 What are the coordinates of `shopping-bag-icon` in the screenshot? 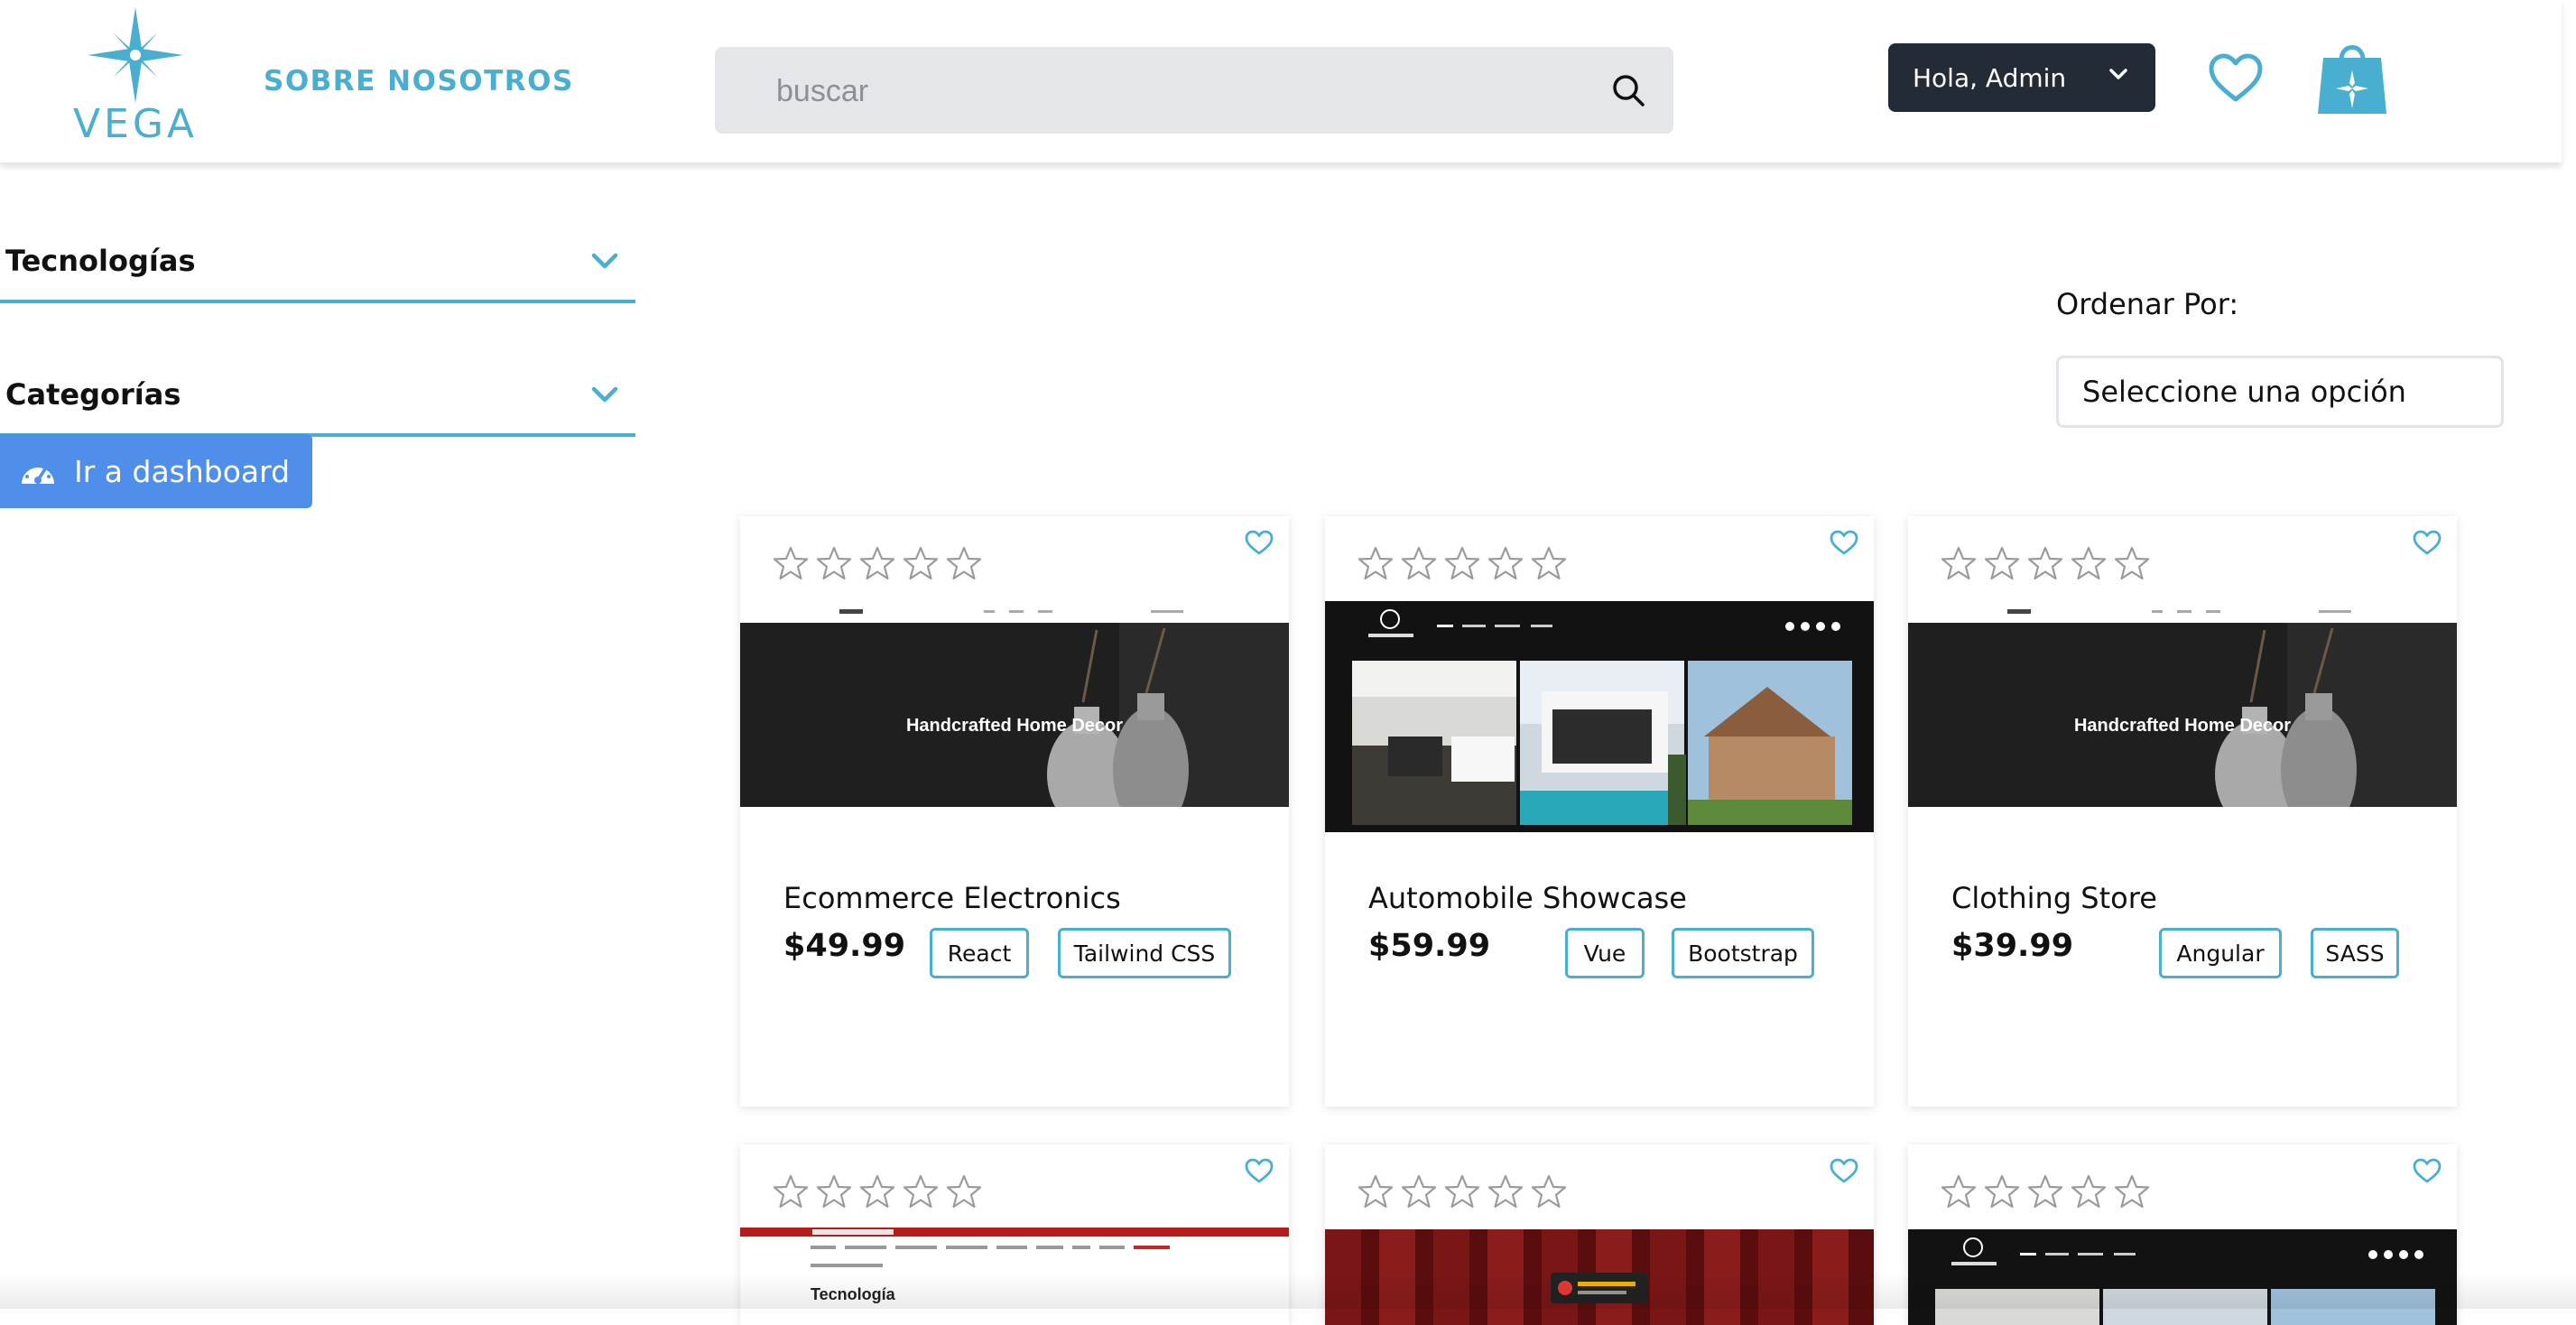 It's located at (2352, 77).